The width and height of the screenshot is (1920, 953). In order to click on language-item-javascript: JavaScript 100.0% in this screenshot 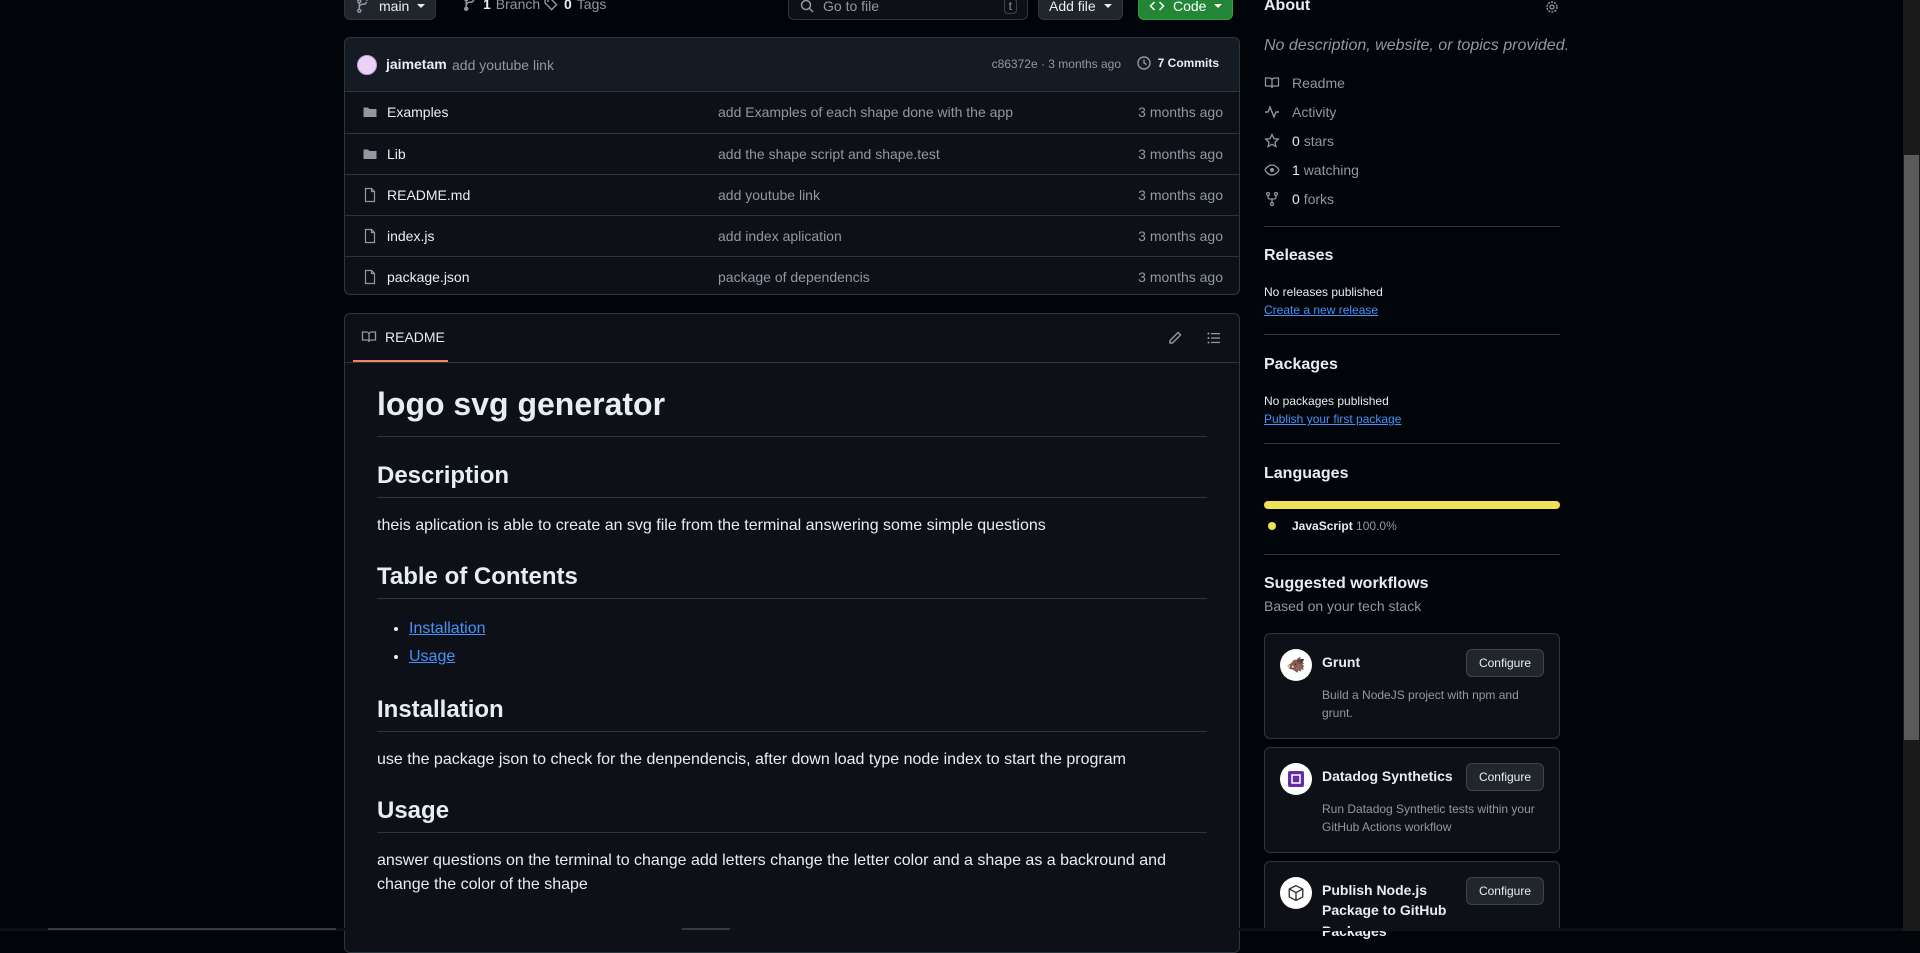, I will do `click(1332, 526)`.